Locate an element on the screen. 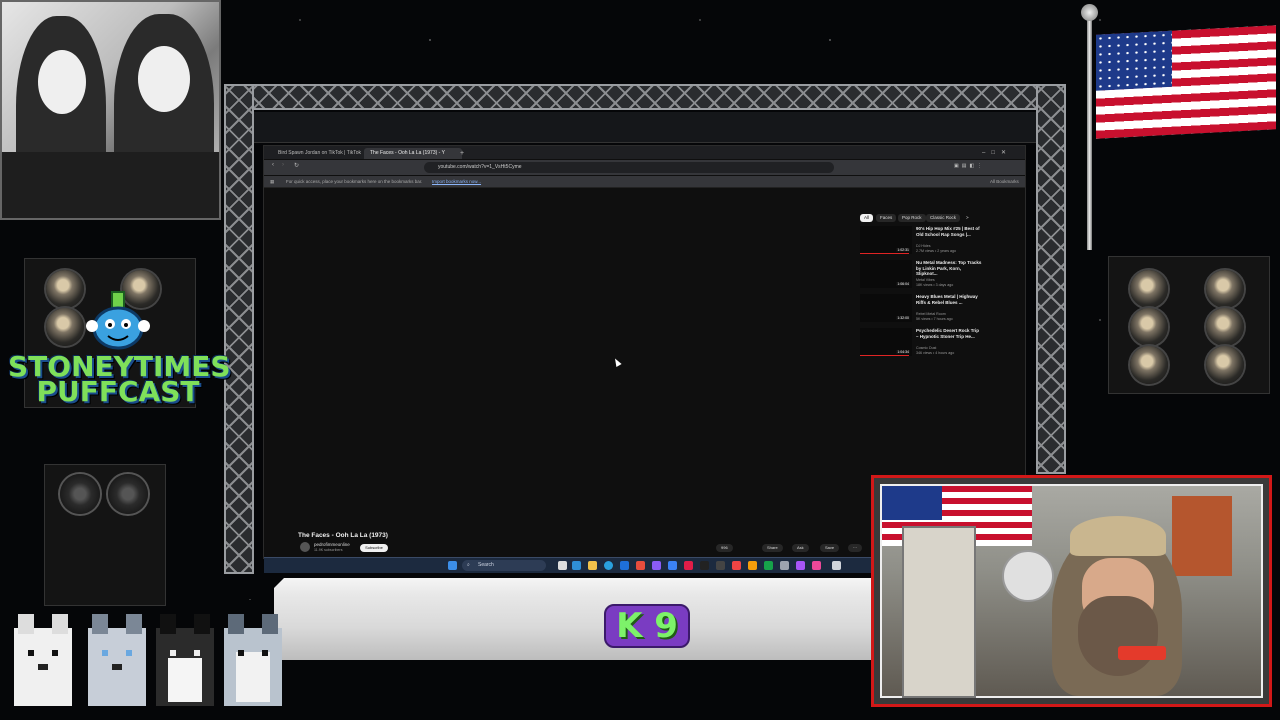 This screenshot has height=720, width=1280. chrome-icon is located at coordinates (608, 565).